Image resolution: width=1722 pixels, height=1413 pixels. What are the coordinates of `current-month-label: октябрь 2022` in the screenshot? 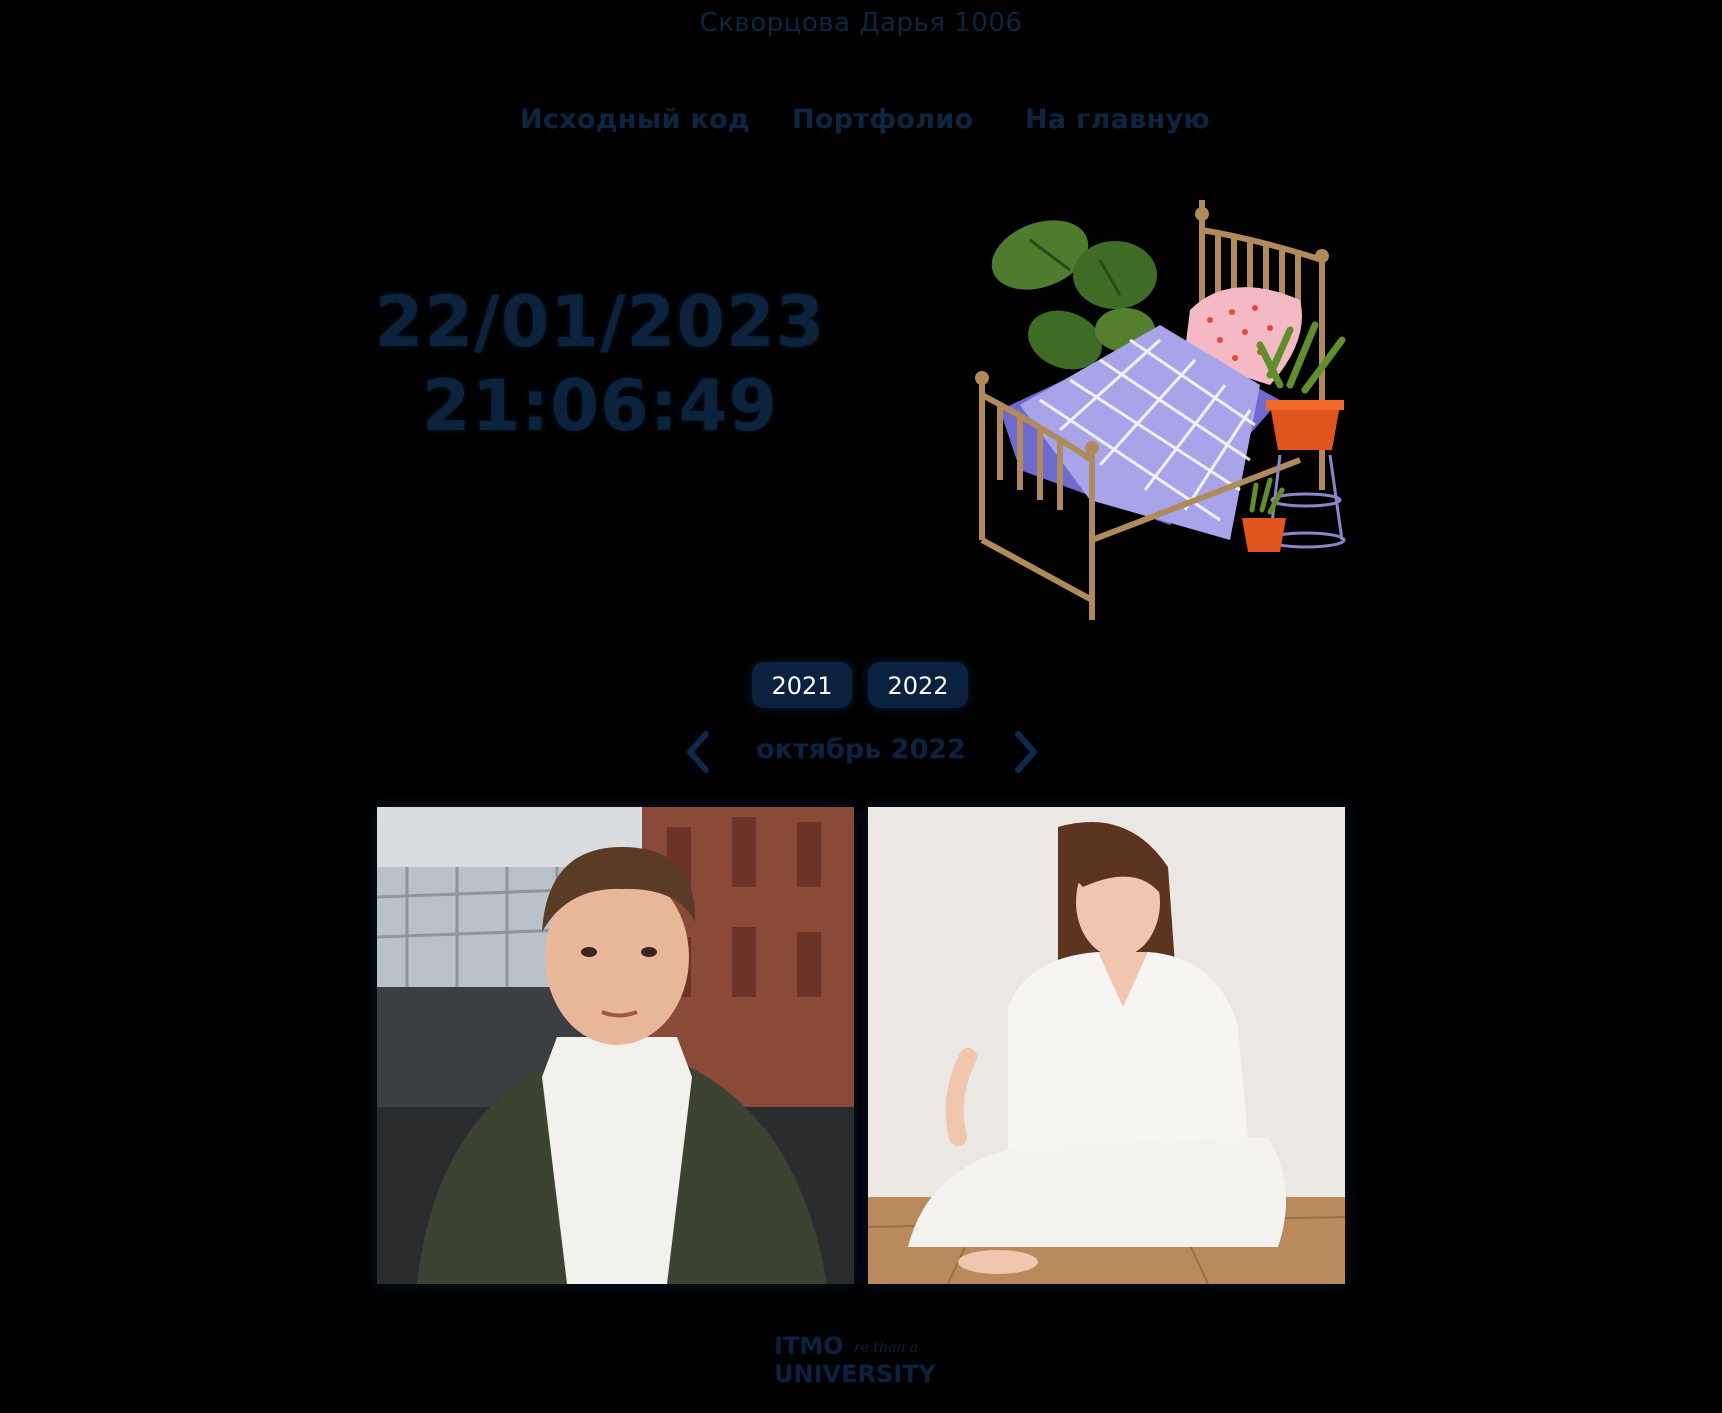 It's located at (861, 749).